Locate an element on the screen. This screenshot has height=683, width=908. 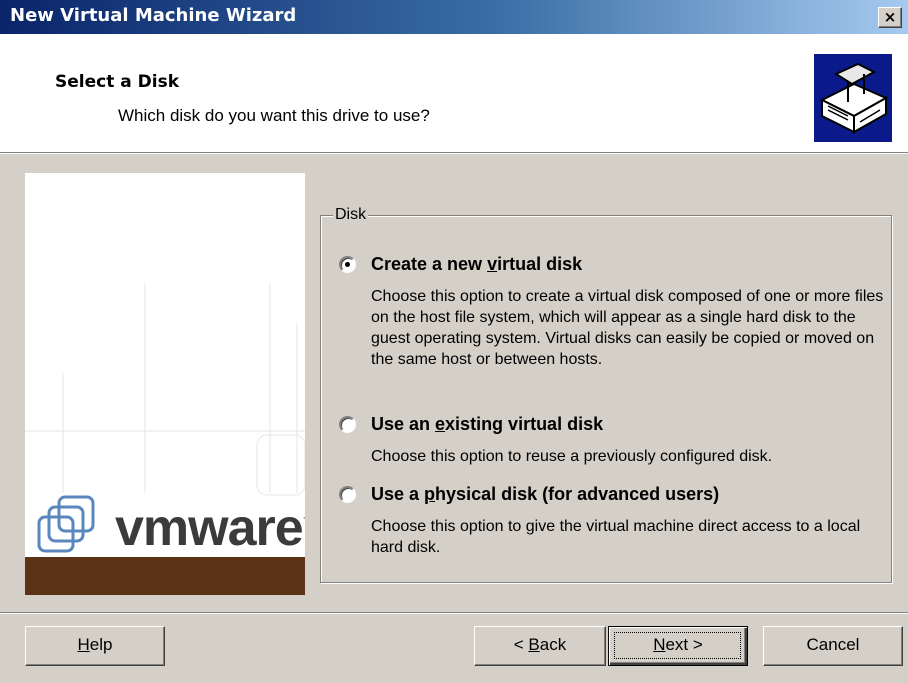
close-button: × is located at coordinates (890, 17).